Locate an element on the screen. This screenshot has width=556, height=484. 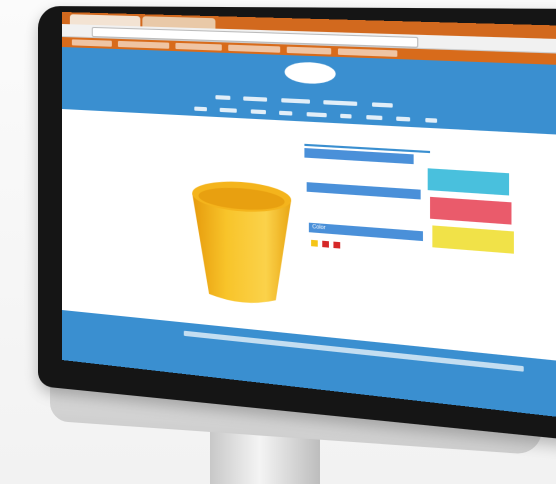
color-swatch-yellow is located at coordinates (314, 243).